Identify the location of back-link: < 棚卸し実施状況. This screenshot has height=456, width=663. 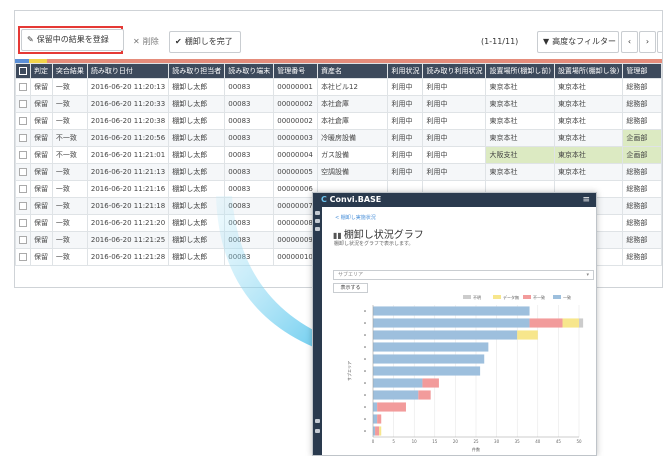
(355, 217).